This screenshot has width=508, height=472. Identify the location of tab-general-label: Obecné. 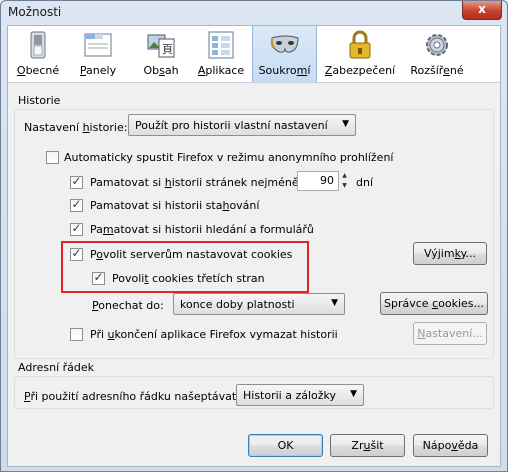
(38, 70).